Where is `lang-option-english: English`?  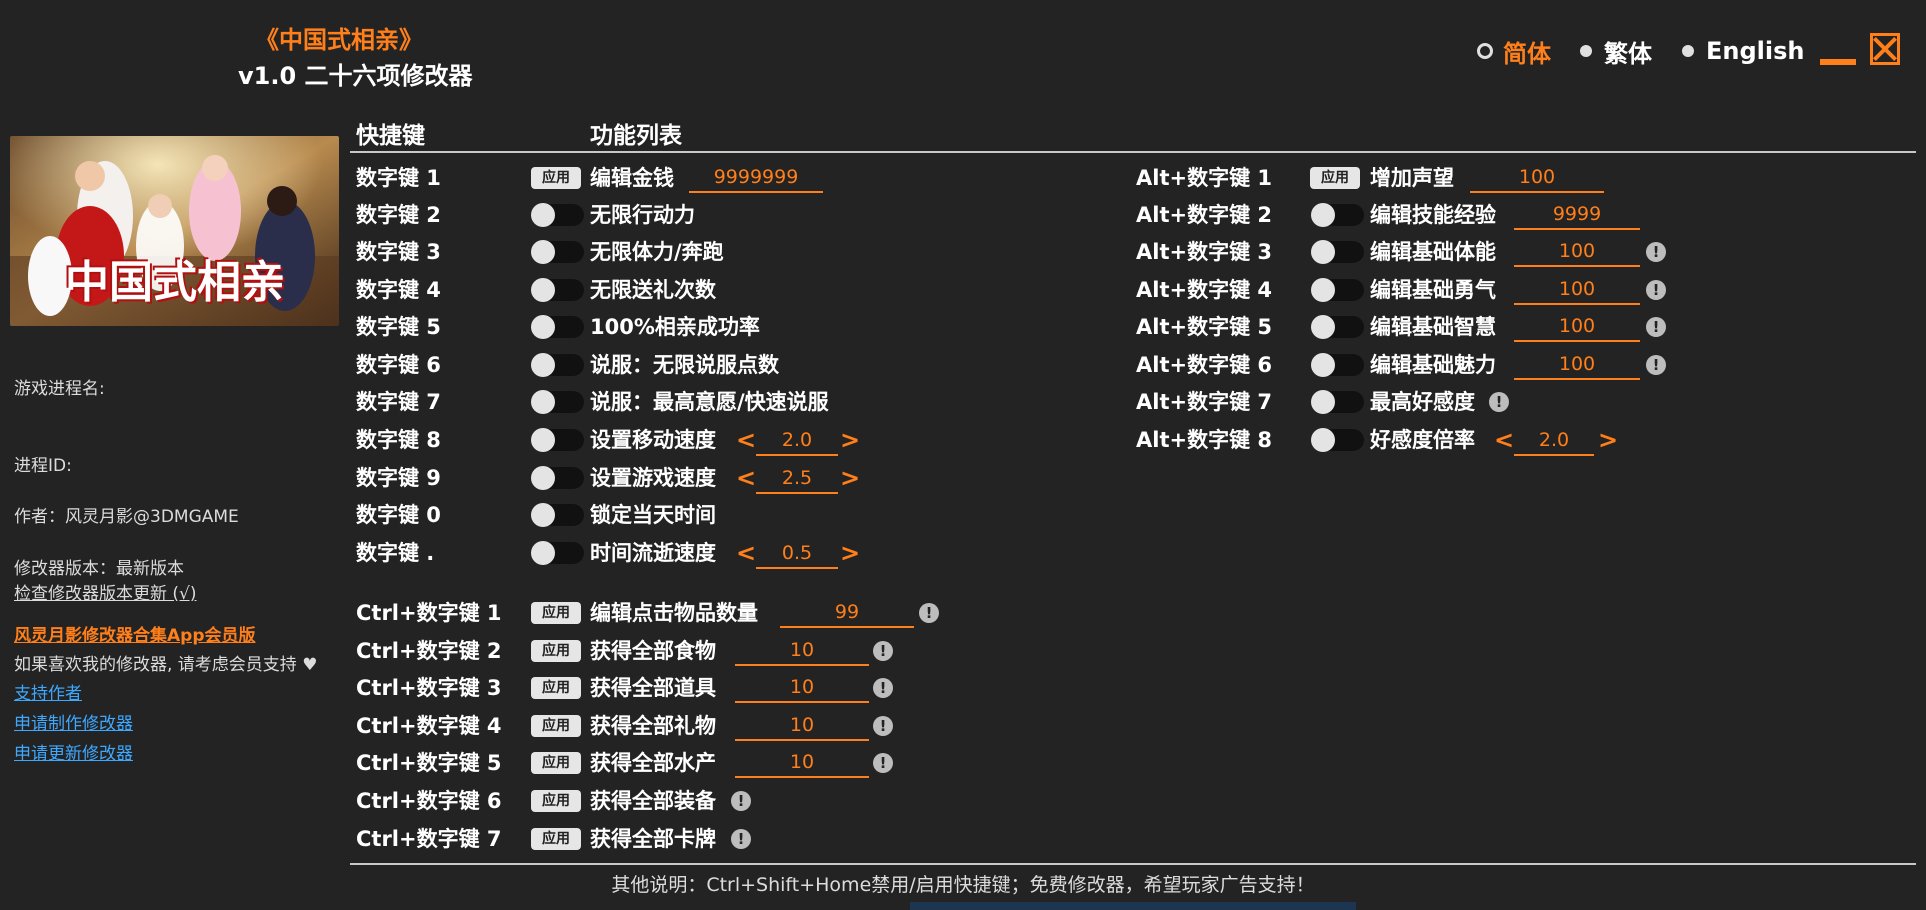 lang-option-english: English is located at coordinates (1743, 51).